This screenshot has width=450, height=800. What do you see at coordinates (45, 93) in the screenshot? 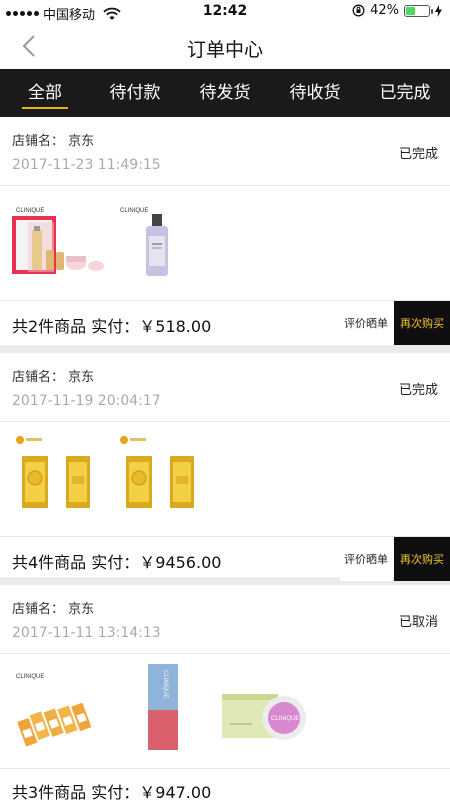
I see `tab-all: 全部` at bounding box center [45, 93].